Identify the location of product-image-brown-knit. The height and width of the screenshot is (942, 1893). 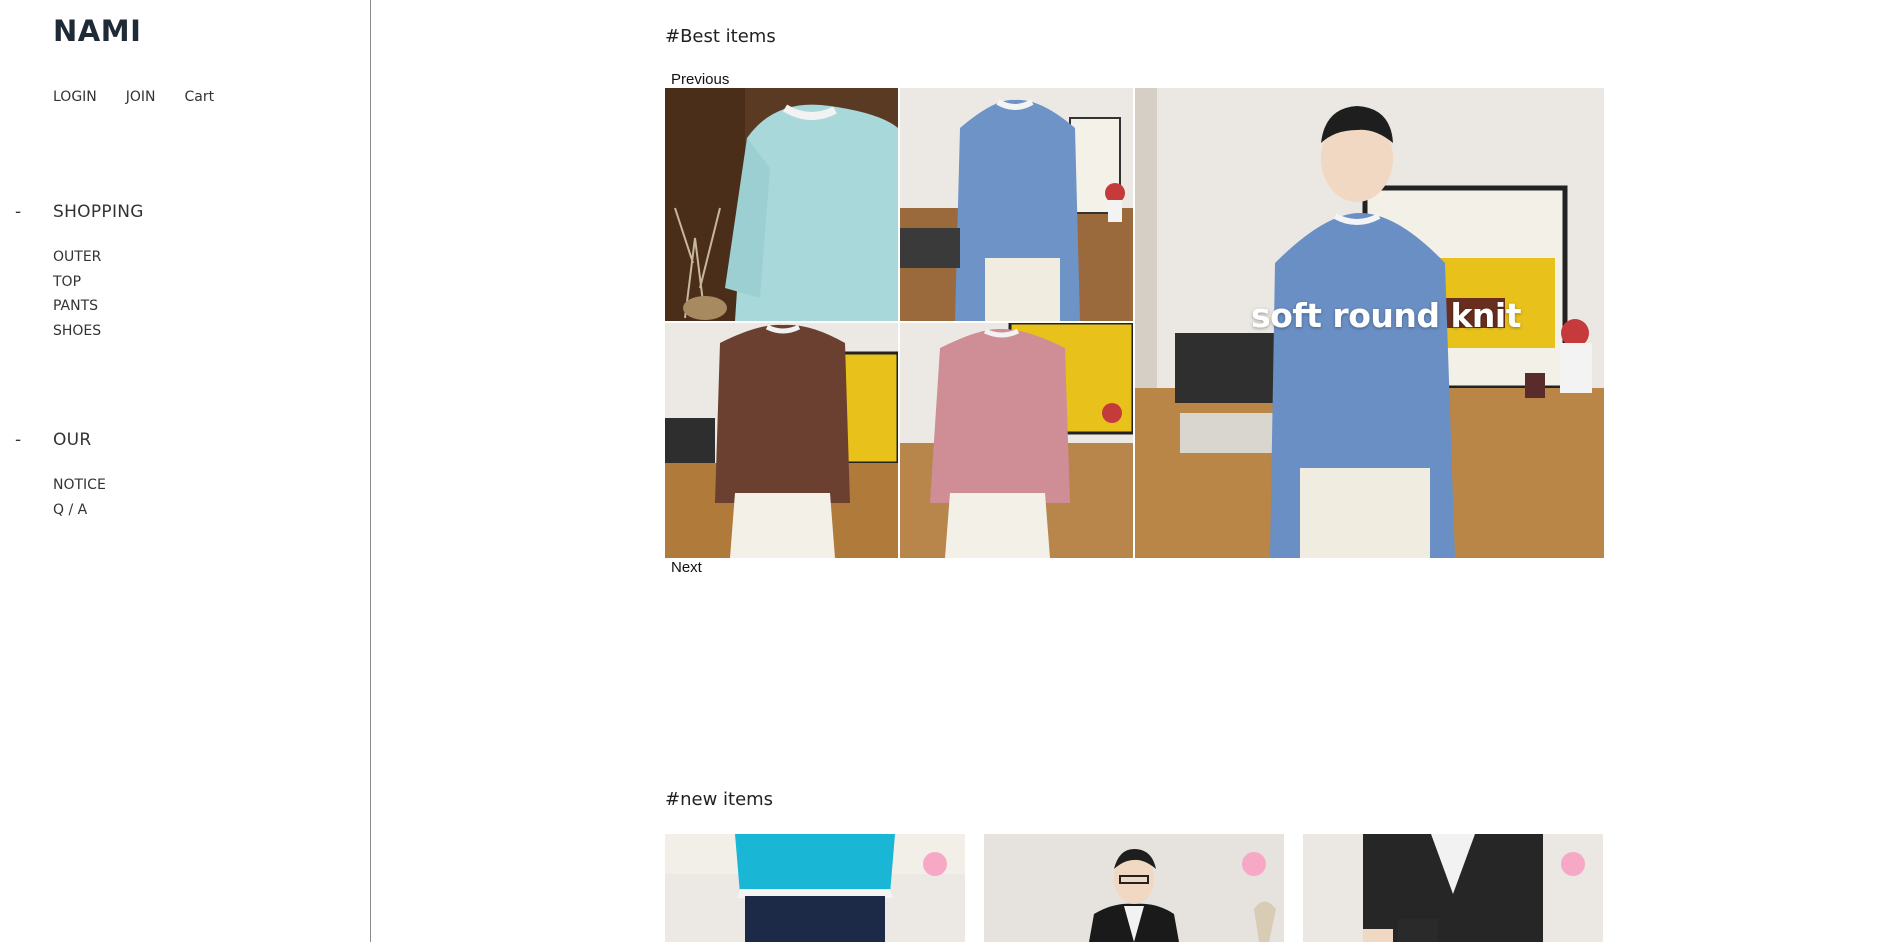
(781, 440).